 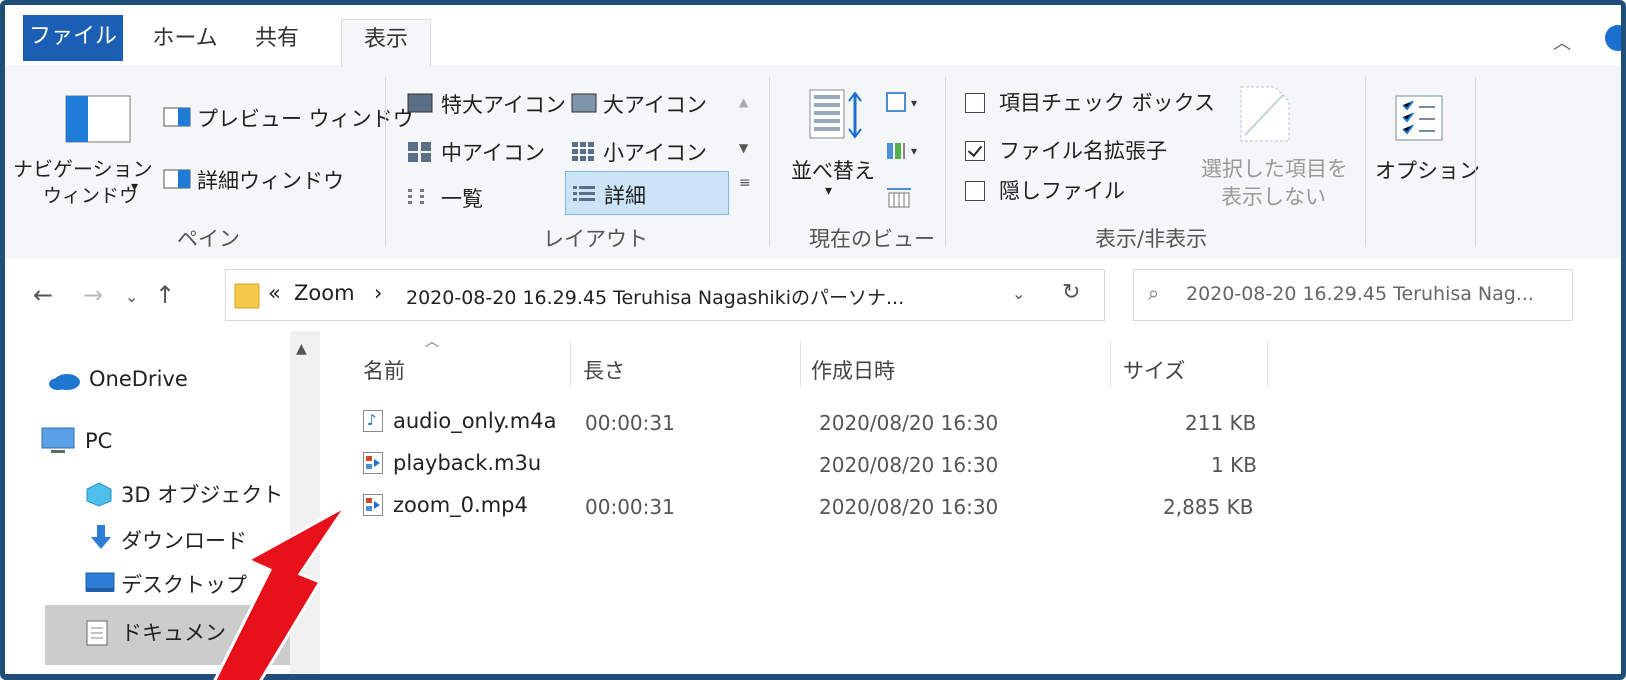 What do you see at coordinates (301, 349) in the screenshot?
I see `scroll-up-icon: ▲` at bounding box center [301, 349].